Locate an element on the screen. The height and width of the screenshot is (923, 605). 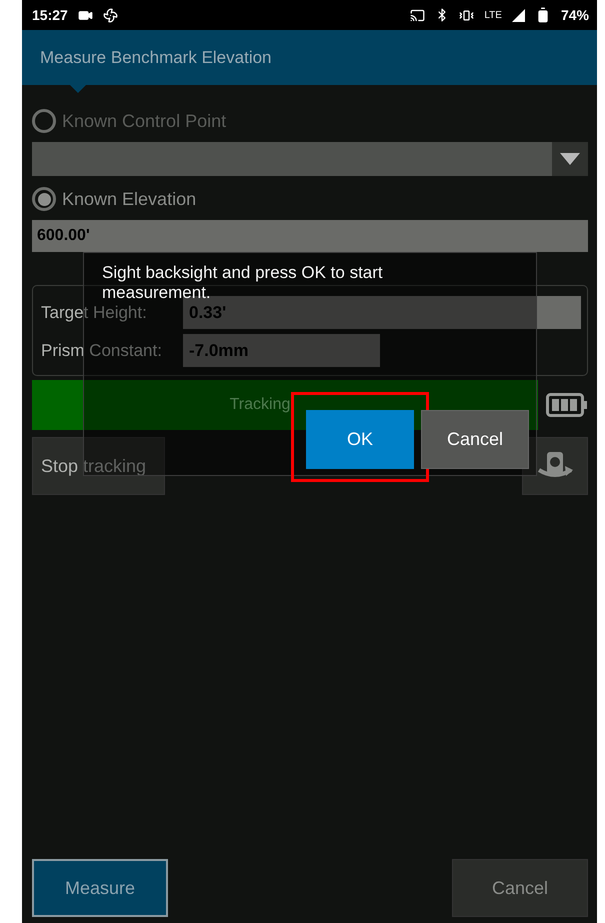
measure-button: Measure is located at coordinates (100, 888).